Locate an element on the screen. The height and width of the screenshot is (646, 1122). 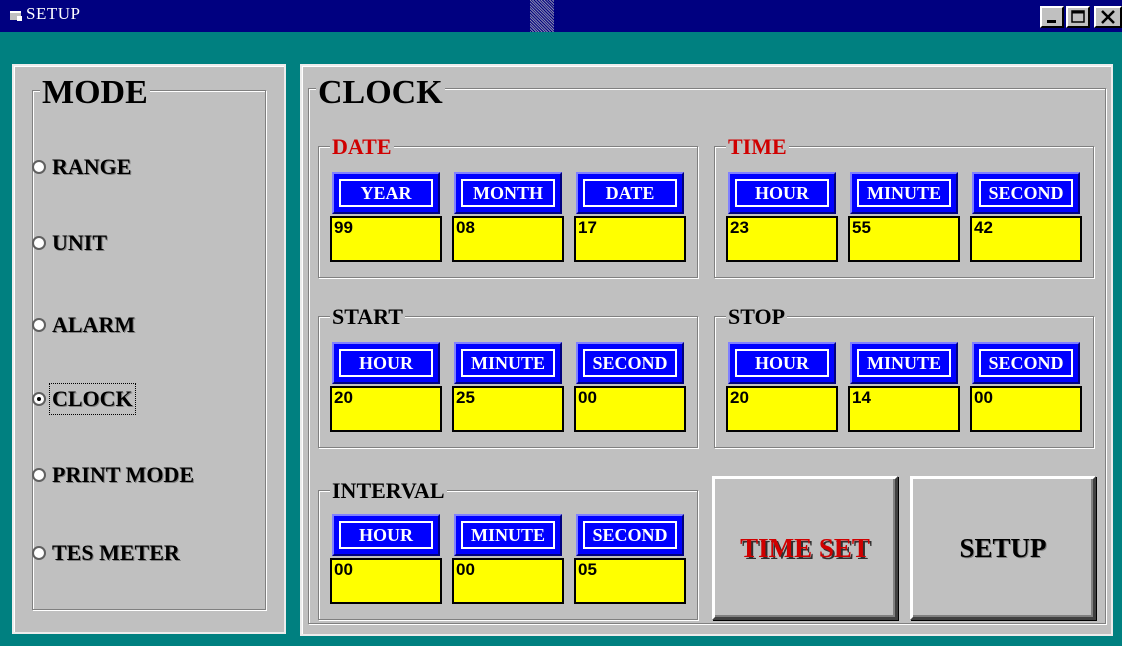
time-legend: TIME is located at coordinates (757, 146).